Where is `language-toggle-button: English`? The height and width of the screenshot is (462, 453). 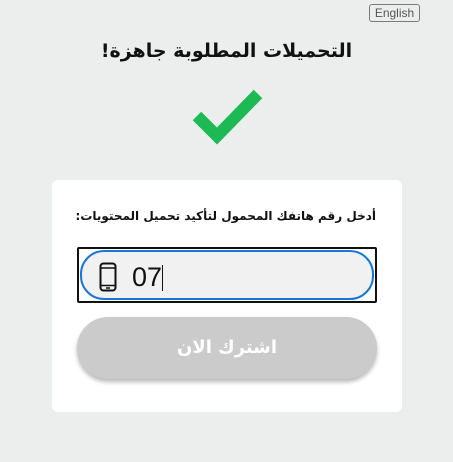
language-toggle-button: English is located at coordinates (394, 13).